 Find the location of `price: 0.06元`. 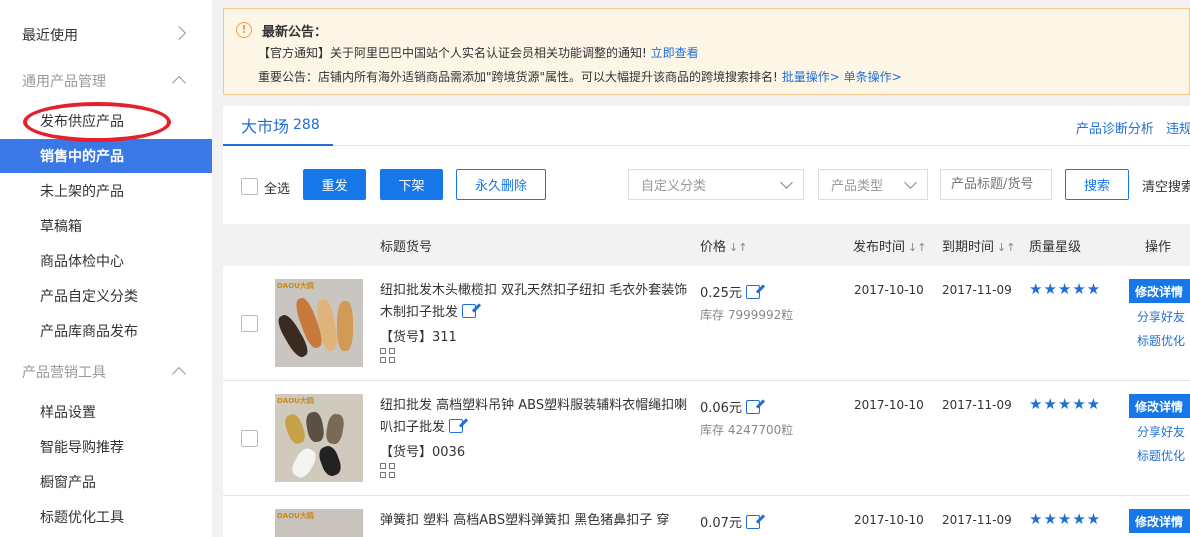

price: 0.06元 is located at coordinates (730, 406).